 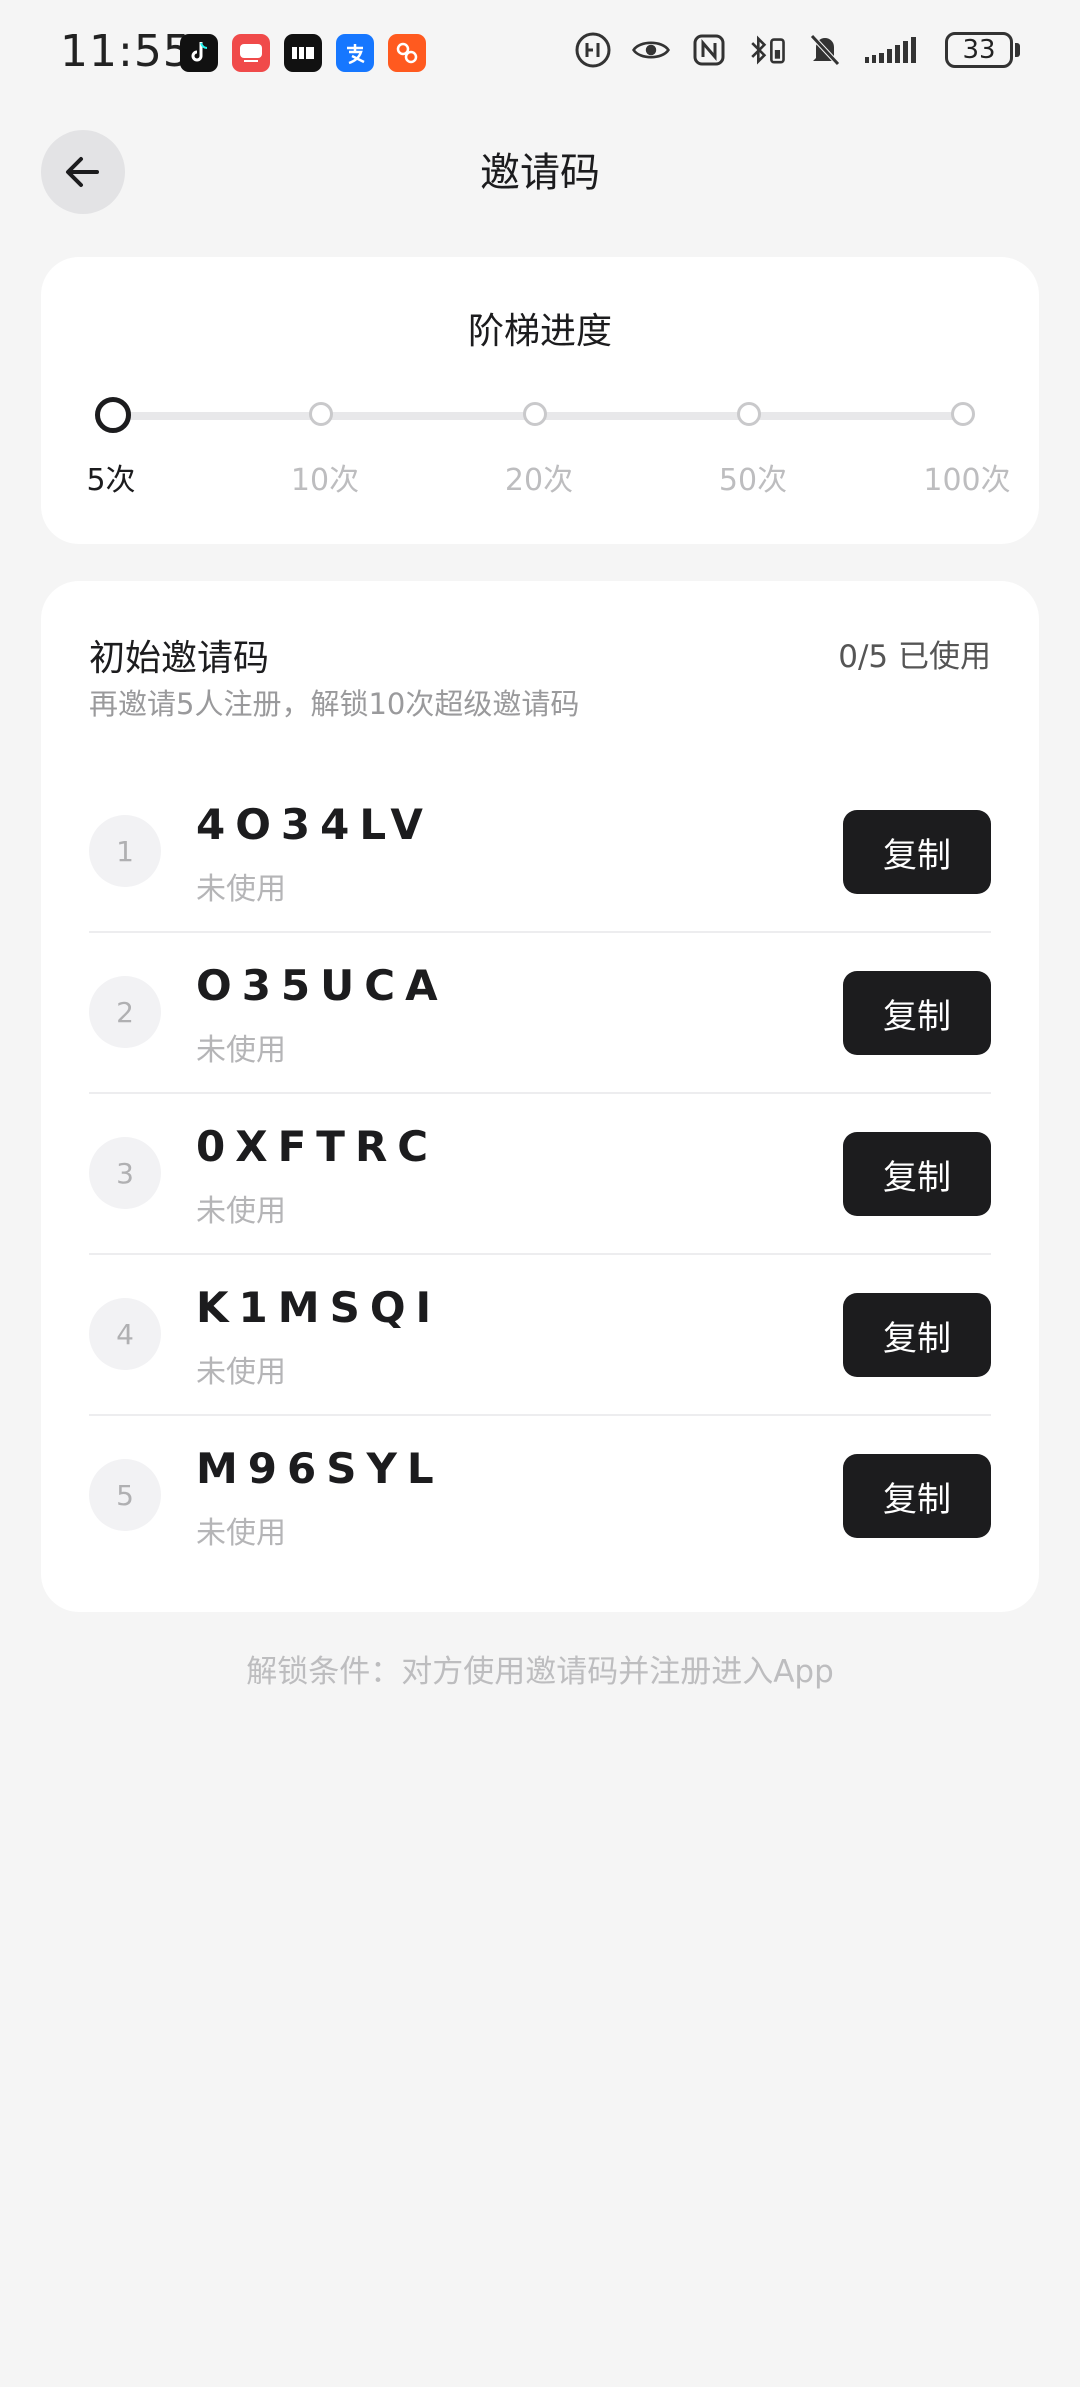 I want to click on system-status-icons: 33, so click(x=796, y=50).